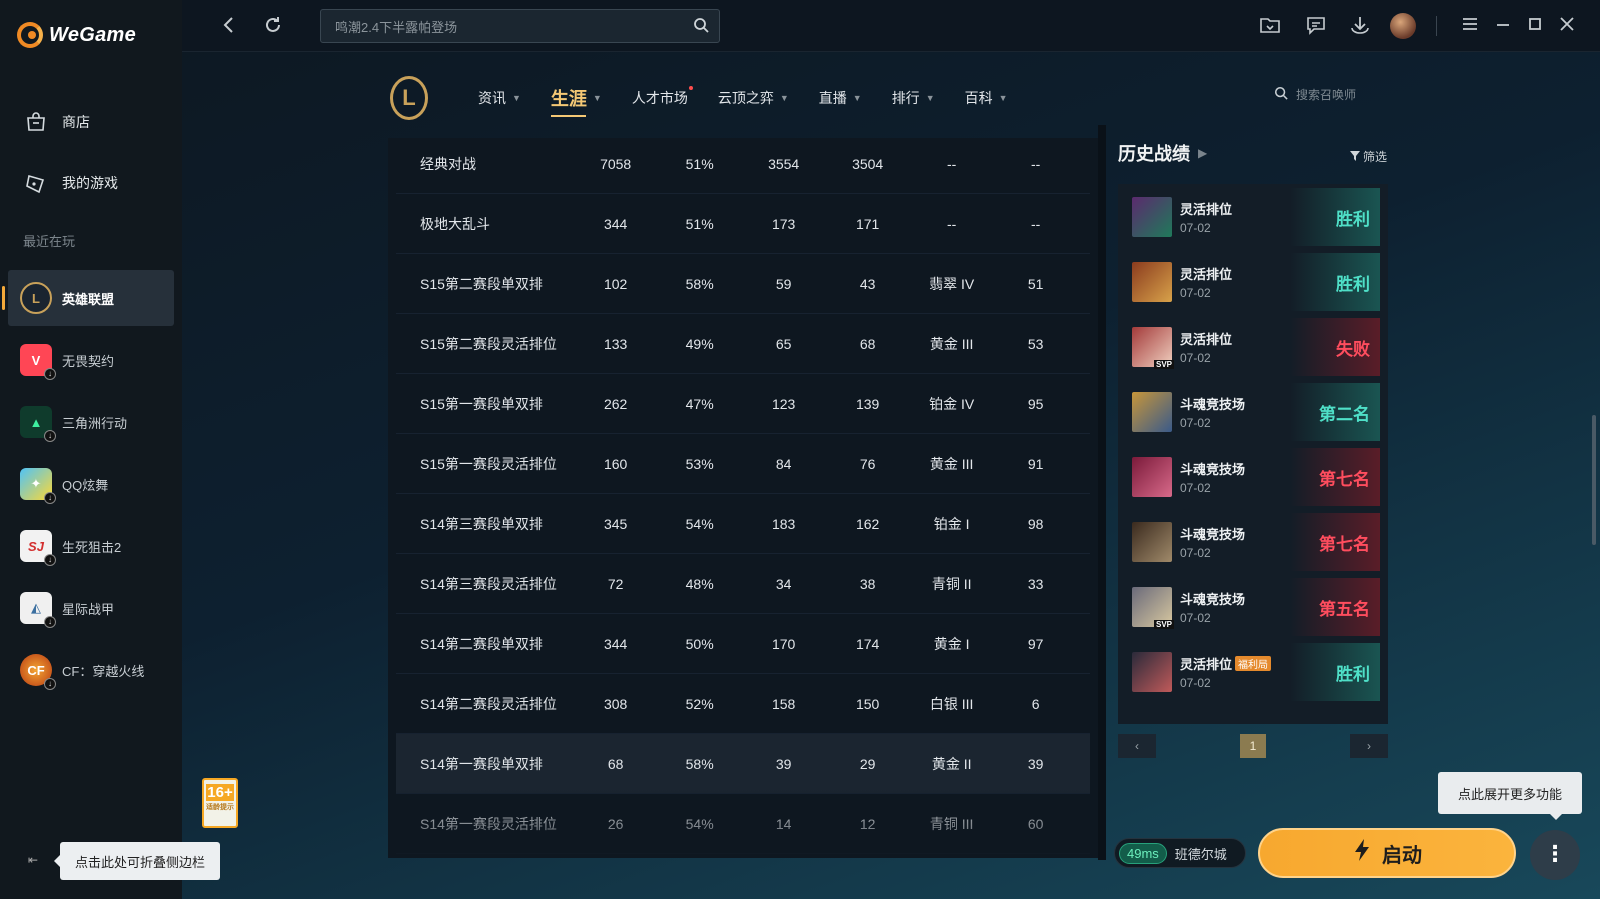 This screenshot has height=899, width=1600. Describe the element at coordinates (30, 35) in the screenshot. I see `wegame-logo-icon` at that location.